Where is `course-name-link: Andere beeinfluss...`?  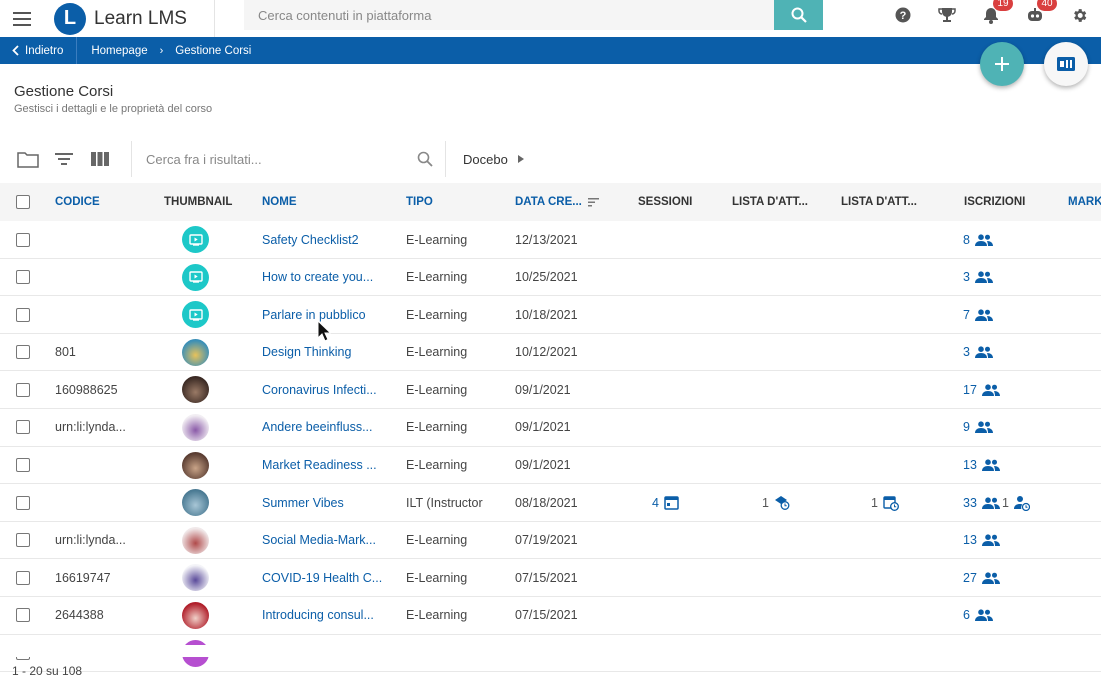 course-name-link: Andere beeinfluss... is located at coordinates (317, 427).